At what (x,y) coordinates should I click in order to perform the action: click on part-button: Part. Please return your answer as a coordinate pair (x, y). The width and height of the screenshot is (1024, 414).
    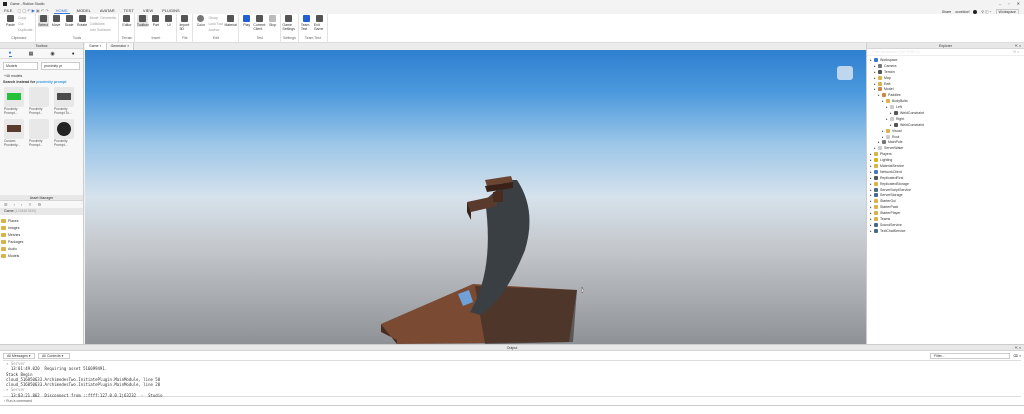
    Looking at the image, I should click on (155, 21).